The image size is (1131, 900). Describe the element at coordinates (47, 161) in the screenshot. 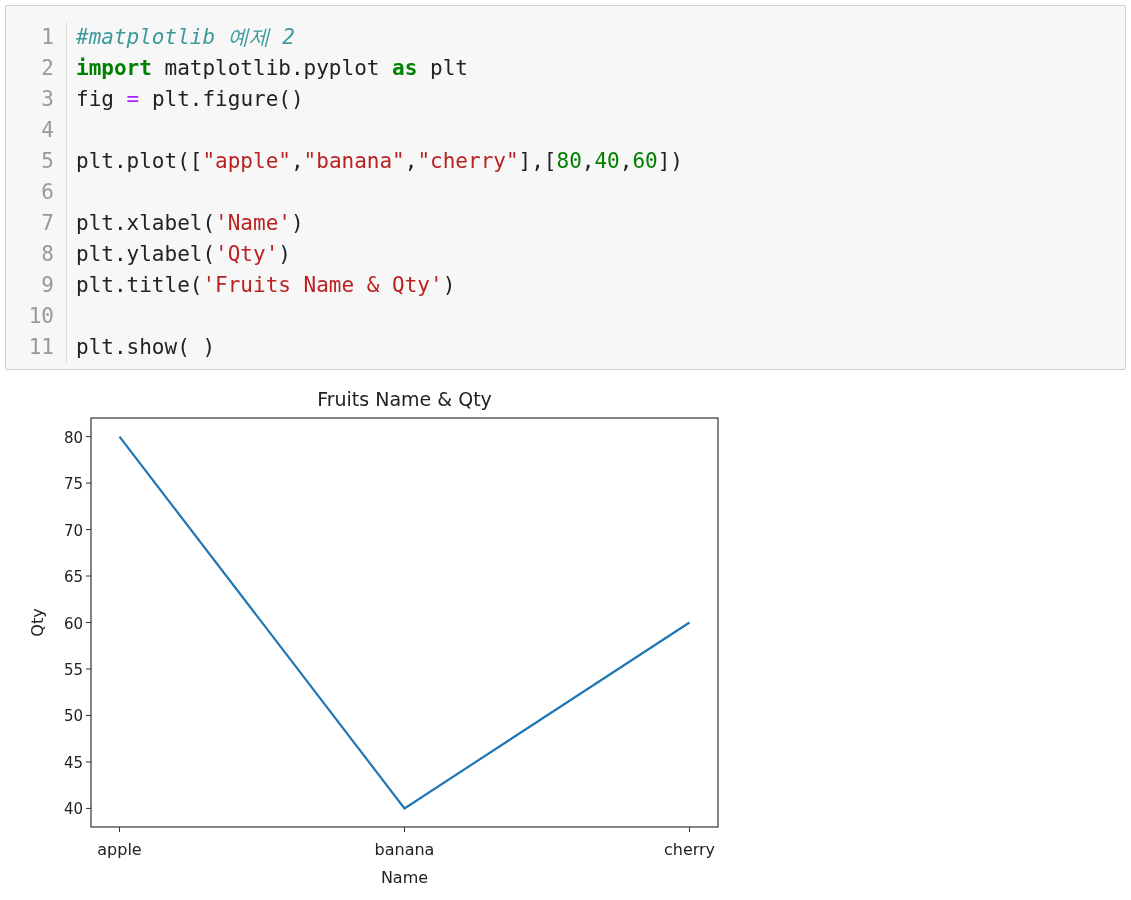

I see `line-number: 5` at that location.